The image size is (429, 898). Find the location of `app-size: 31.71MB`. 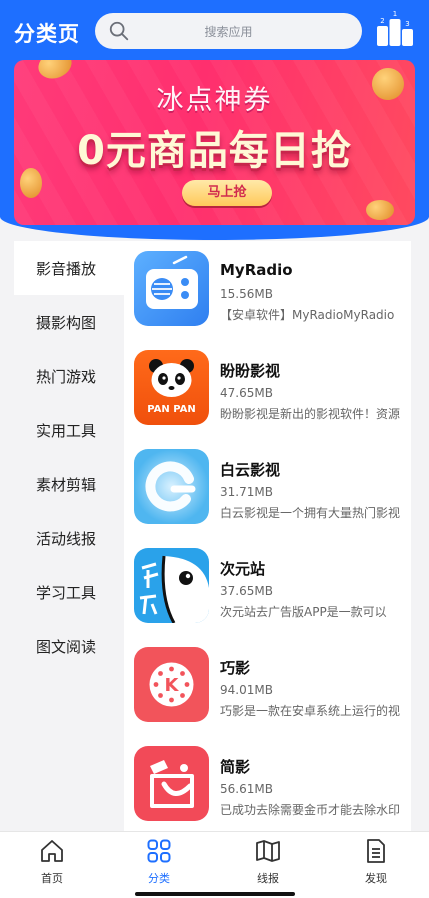

app-size: 31.71MB is located at coordinates (246, 492).